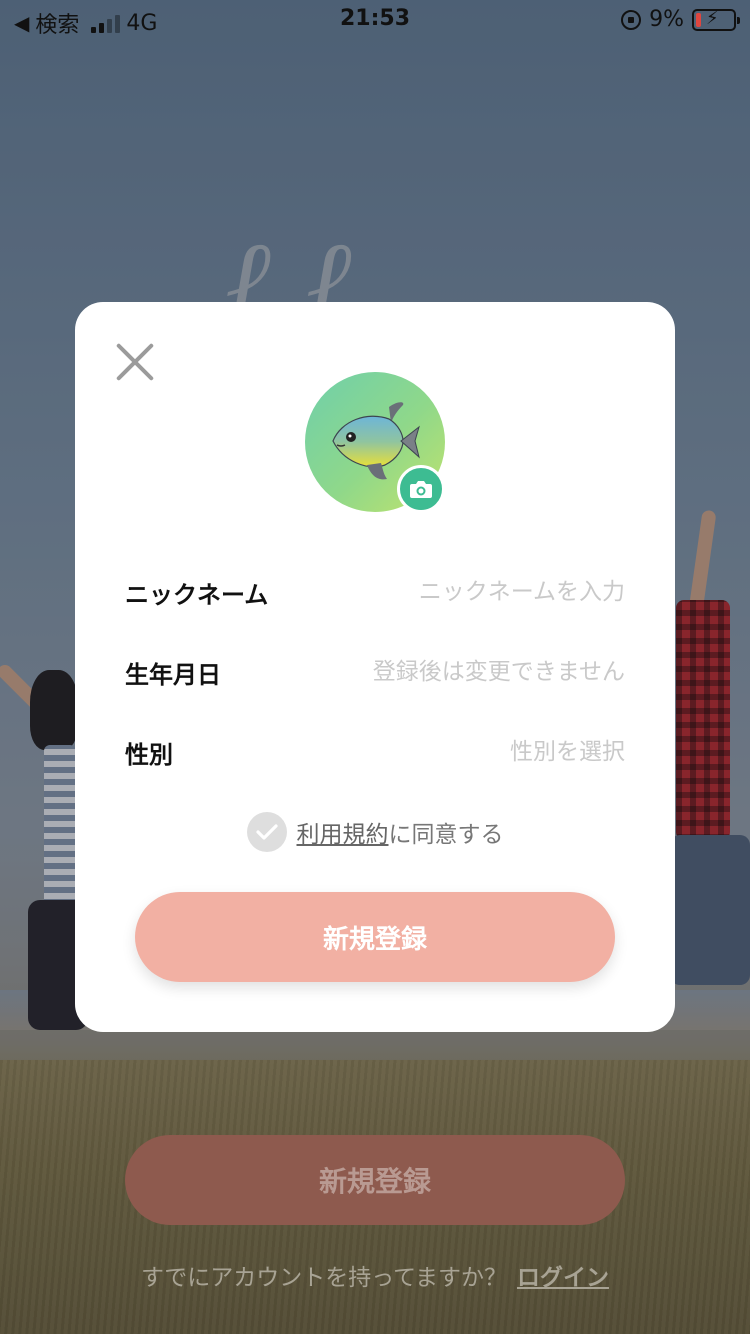 Image resolution: width=750 pixels, height=1334 pixels. I want to click on terms-text: 利用規約に同意する, so click(400, 832).